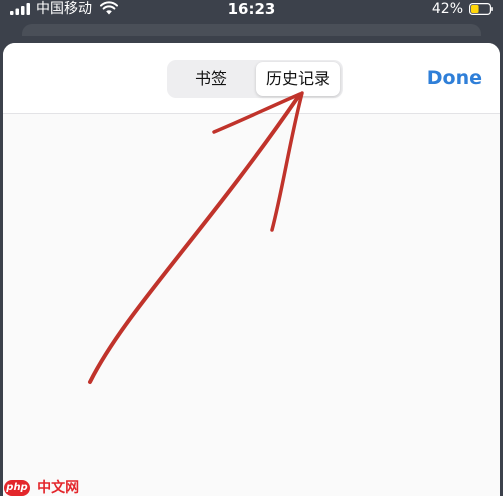 This screenshot has height=496, width=503. Describe the element at coordinates (211, 79) in the screenshot. I see `tab-bookmarks: 书签` at that location.